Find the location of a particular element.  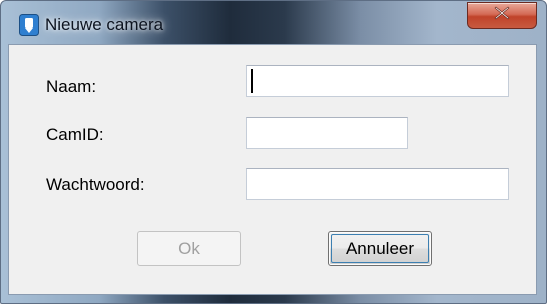

focus-ring is located at coordinates (380, 248).